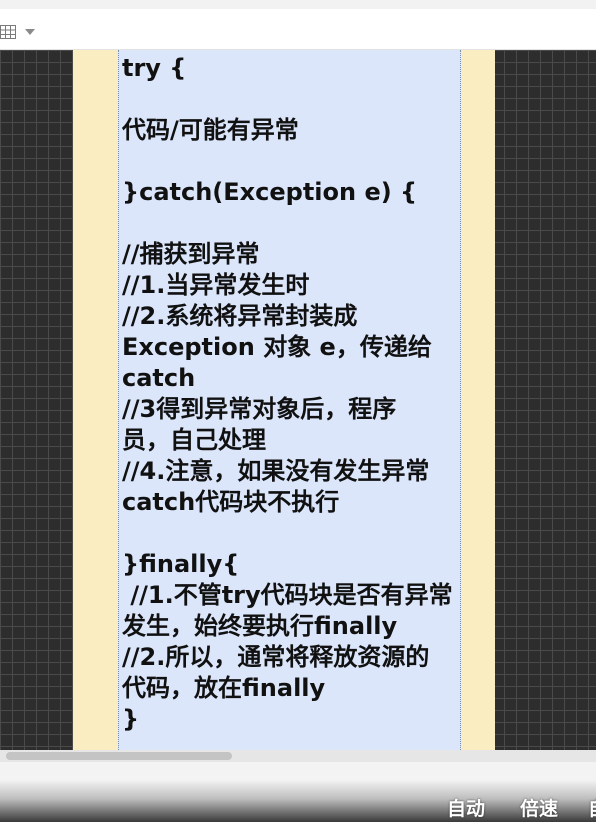  What do you see at coordinates (224, 688) in the screenshot?
I see `note-line: 代码，放在finally` at bounding box center [224, 688].